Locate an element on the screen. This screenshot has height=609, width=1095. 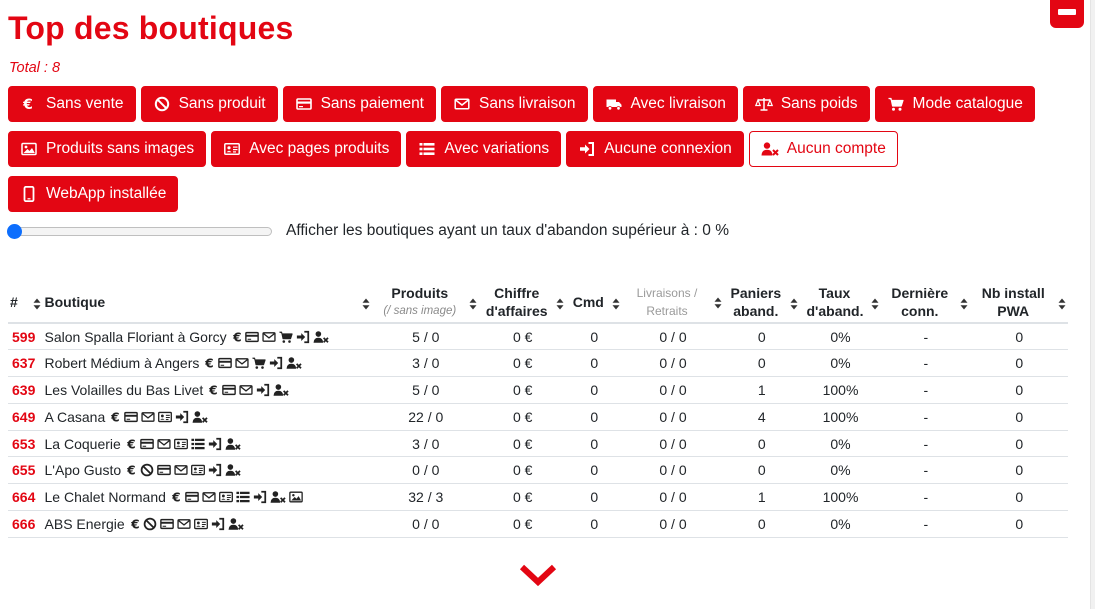
filter-button-produits-sans-images: Produits sans images is located at coordinates (107, 149).